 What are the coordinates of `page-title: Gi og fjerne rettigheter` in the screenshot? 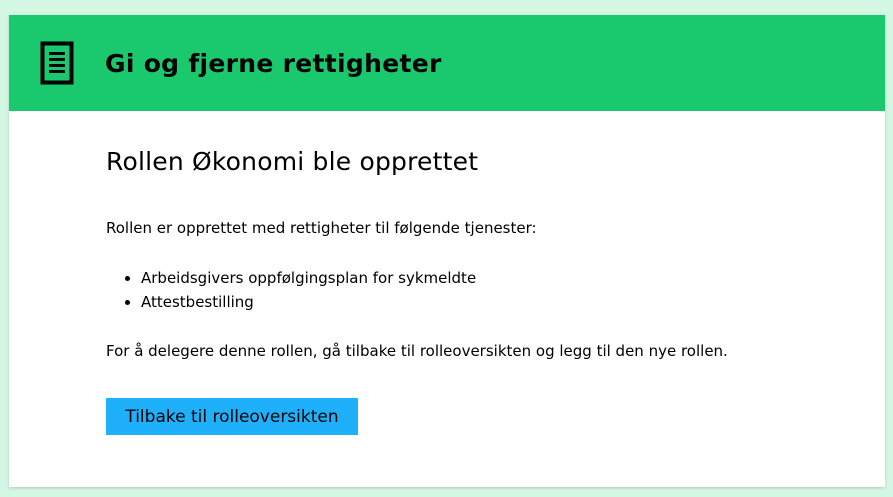 It's located at (273, 63).